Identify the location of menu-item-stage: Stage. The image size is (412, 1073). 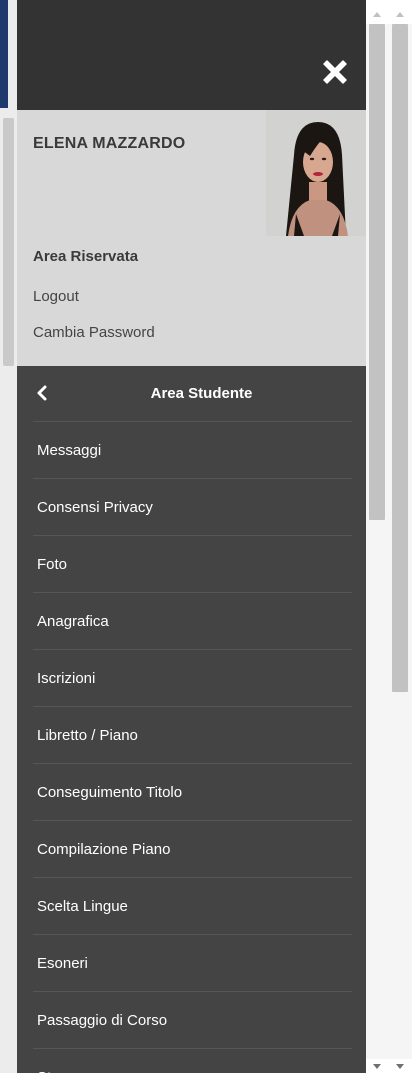
(191, 1061).